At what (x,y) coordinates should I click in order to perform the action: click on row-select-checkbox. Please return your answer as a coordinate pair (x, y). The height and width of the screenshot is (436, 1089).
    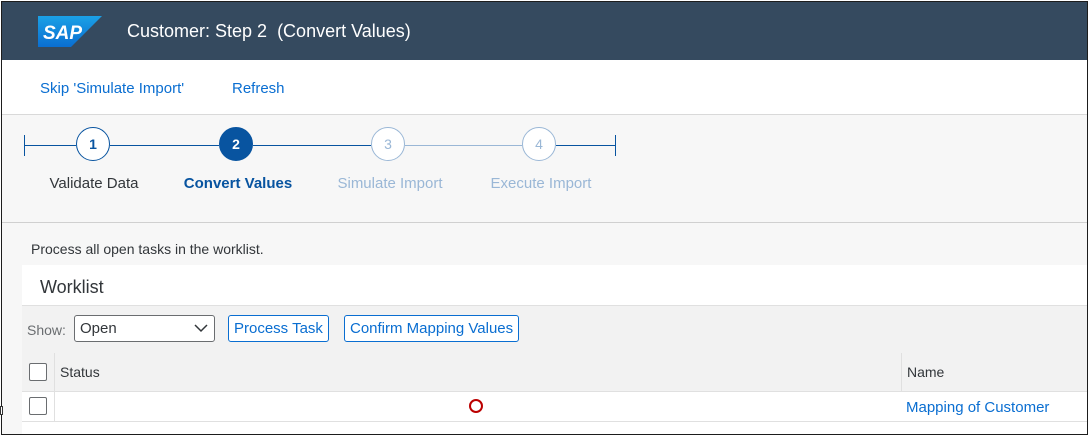
    Looking at the image, I should click on (38, 406).